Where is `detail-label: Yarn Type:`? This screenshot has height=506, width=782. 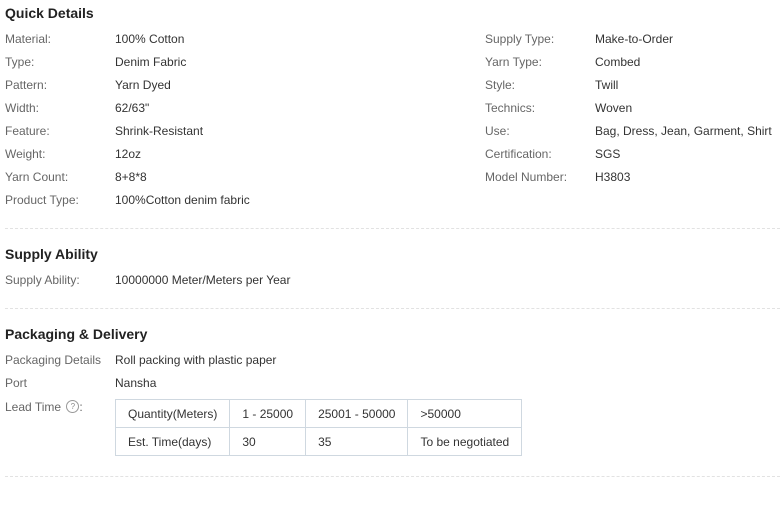 detail-label: Yarn Type: is located at coordinates (513, 62).